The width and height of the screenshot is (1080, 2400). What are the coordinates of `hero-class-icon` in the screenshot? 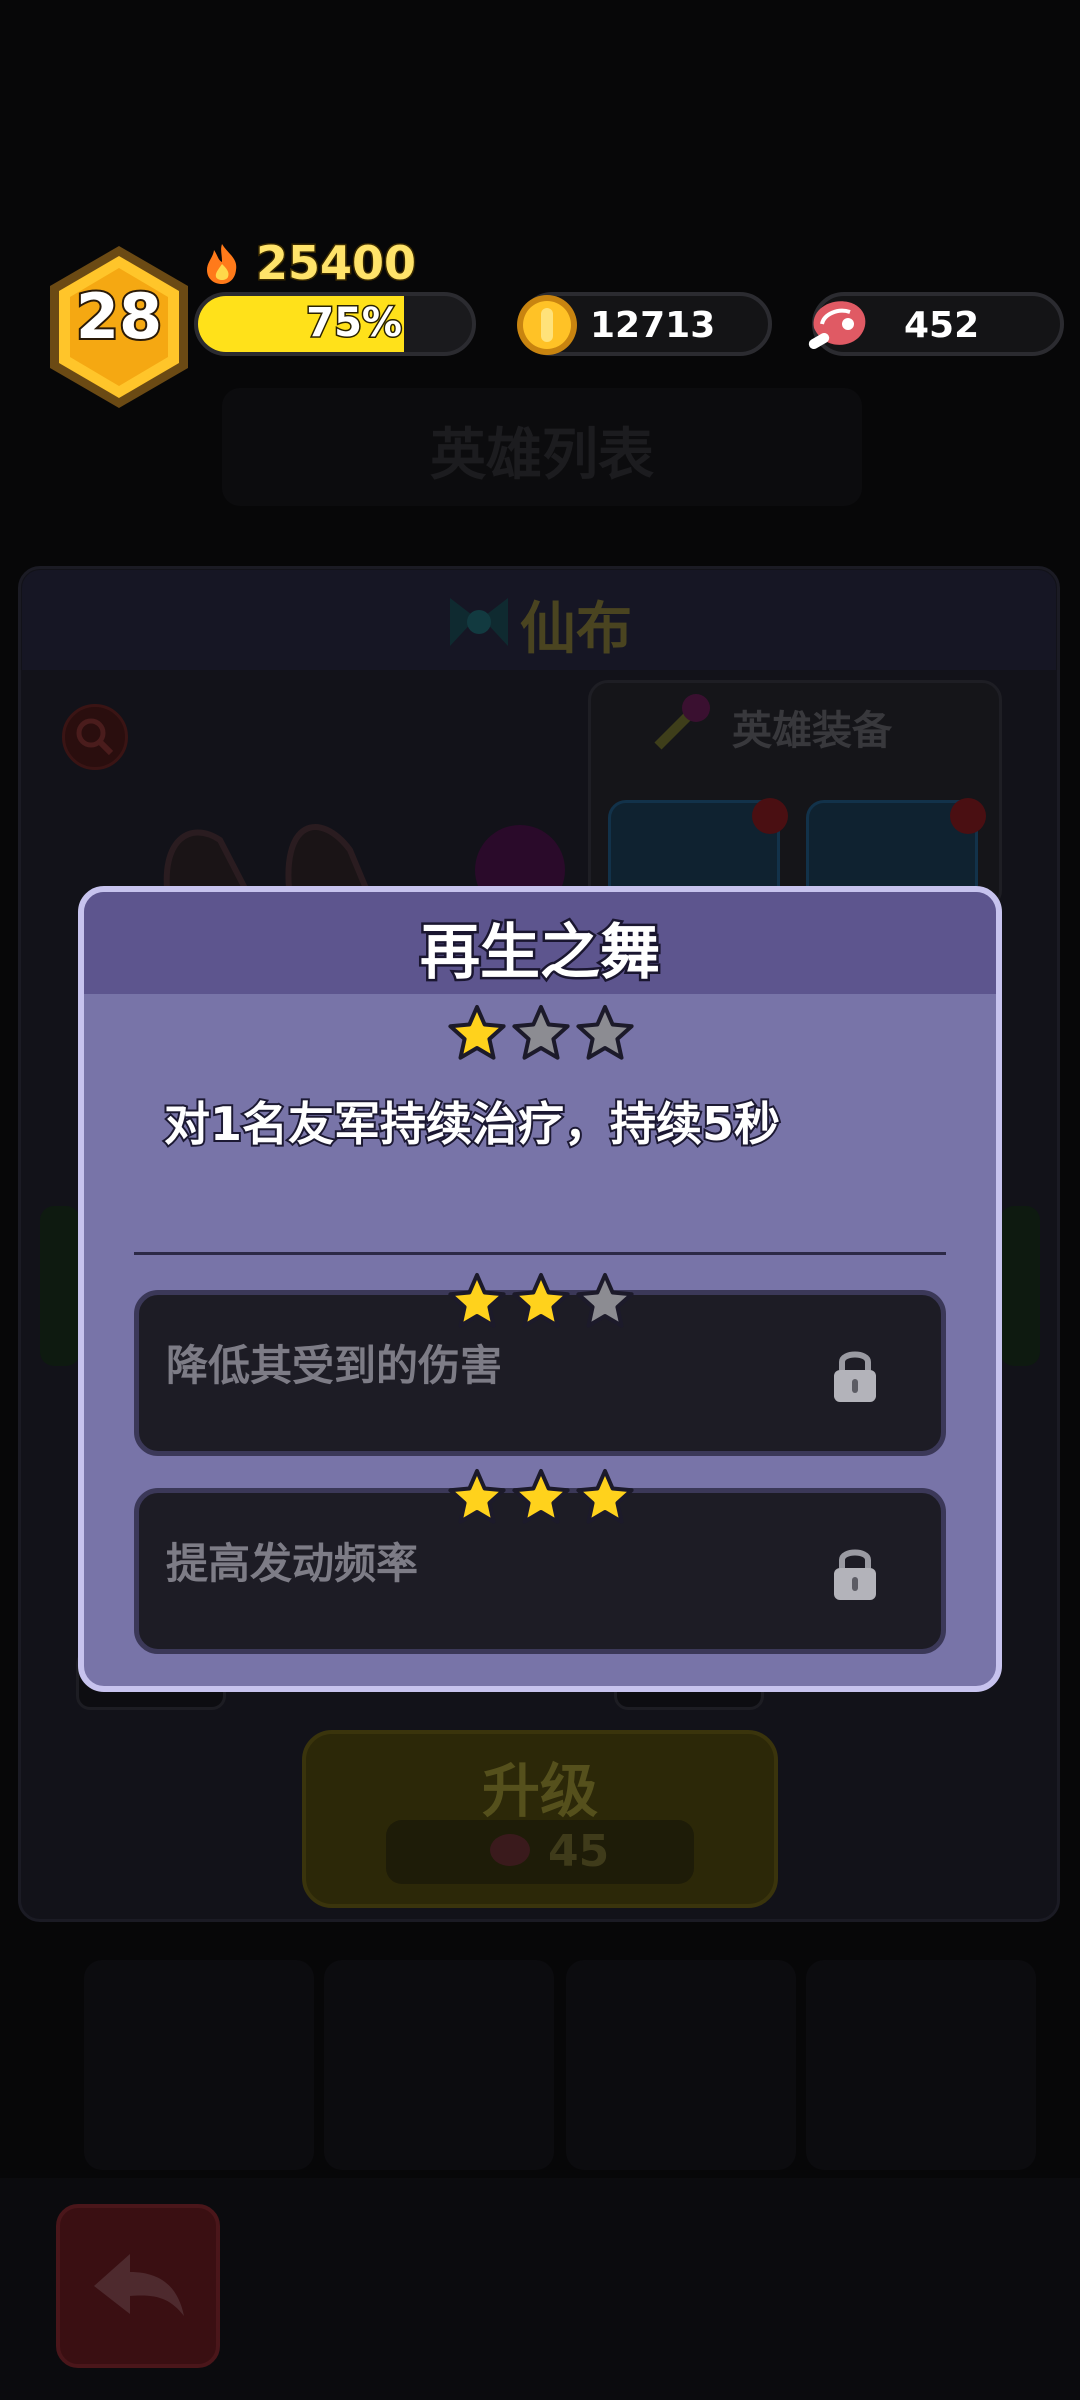 It's located at (479, 622).